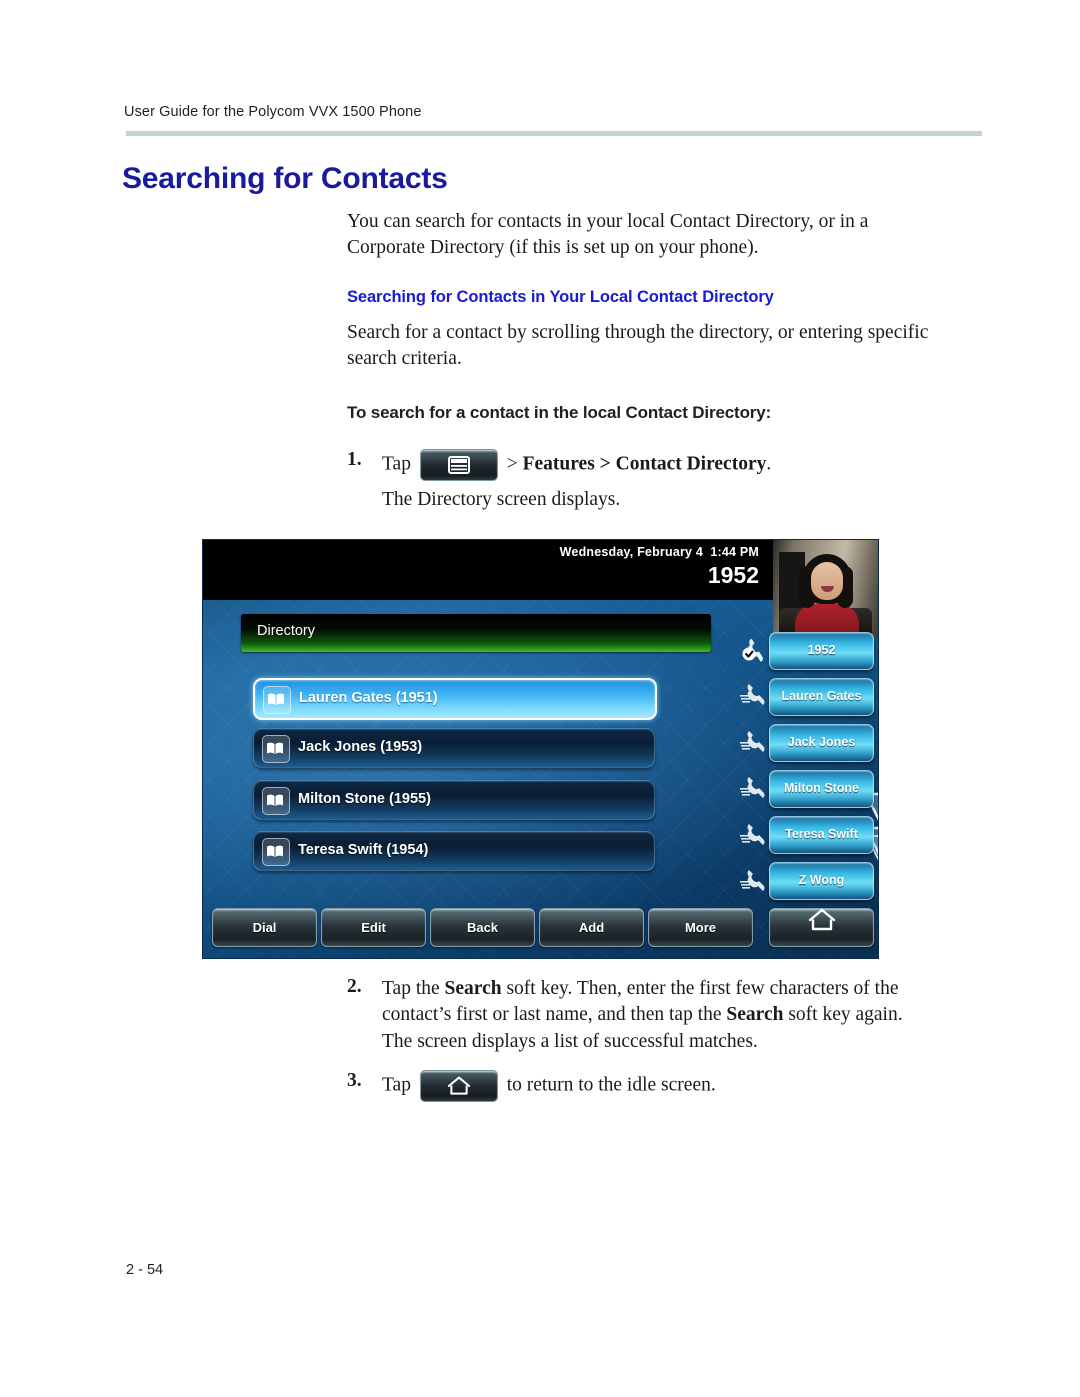 The width and height of the screenshot is (1080, 1397). I want to click on line-key: Lauren Gates, so click(821, 697).